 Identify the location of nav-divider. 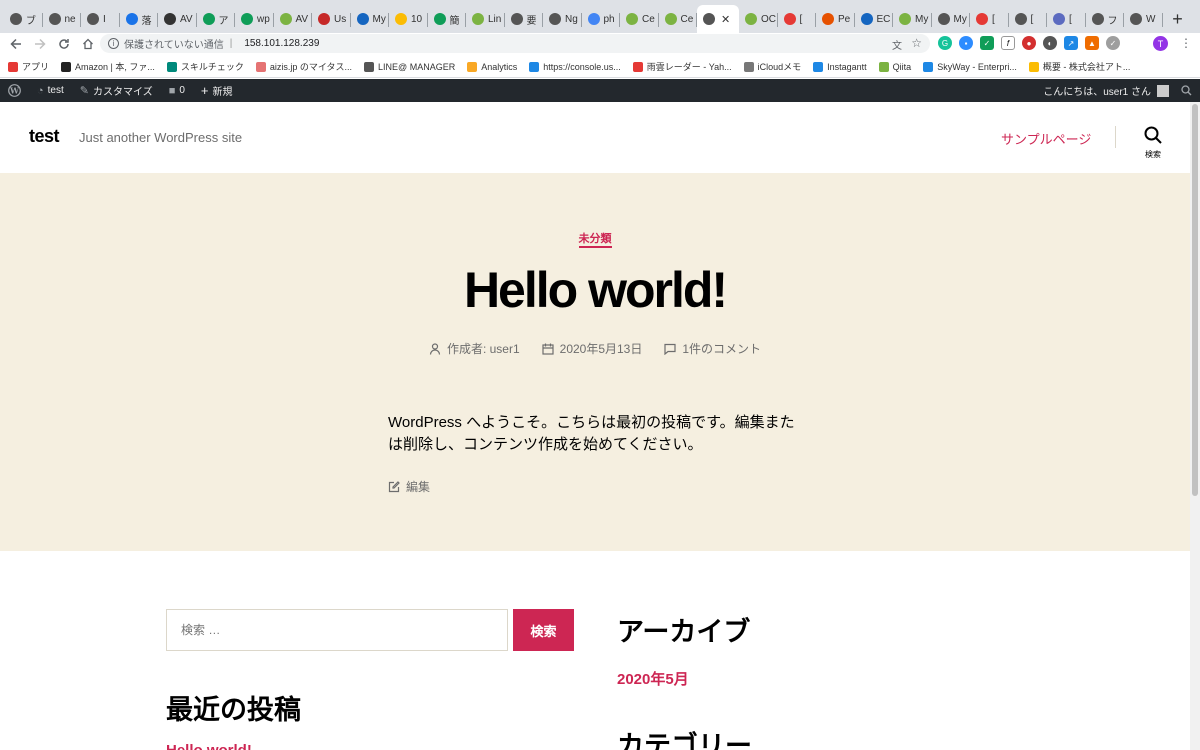
(1115, 137).